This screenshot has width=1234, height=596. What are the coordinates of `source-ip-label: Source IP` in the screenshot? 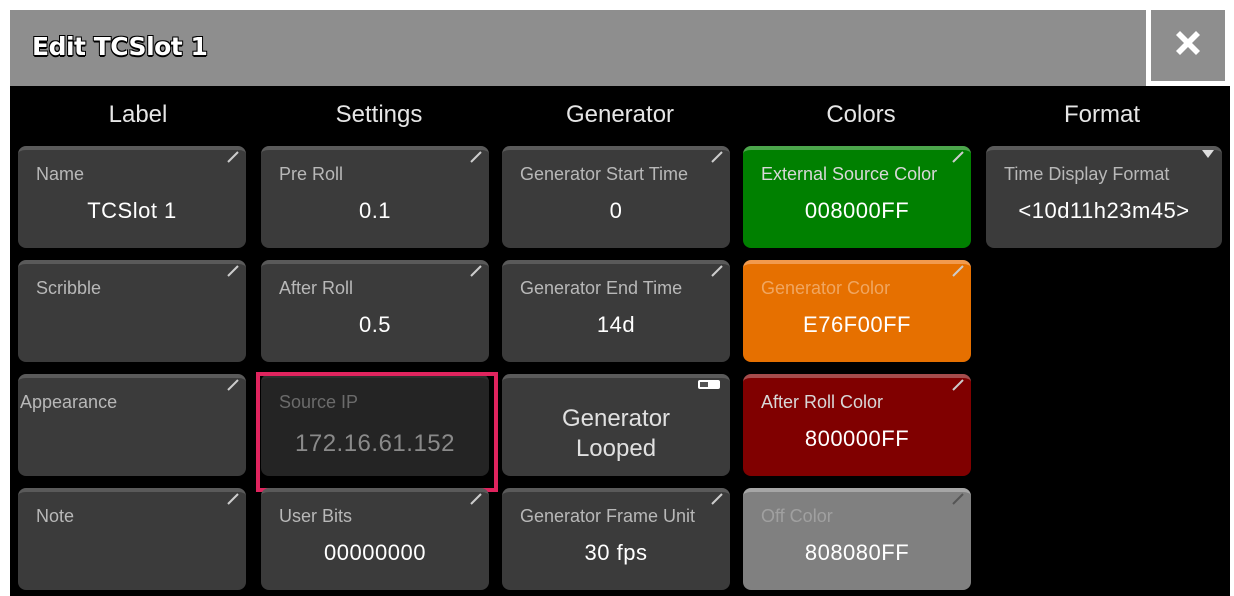 It's located at (319, 402).